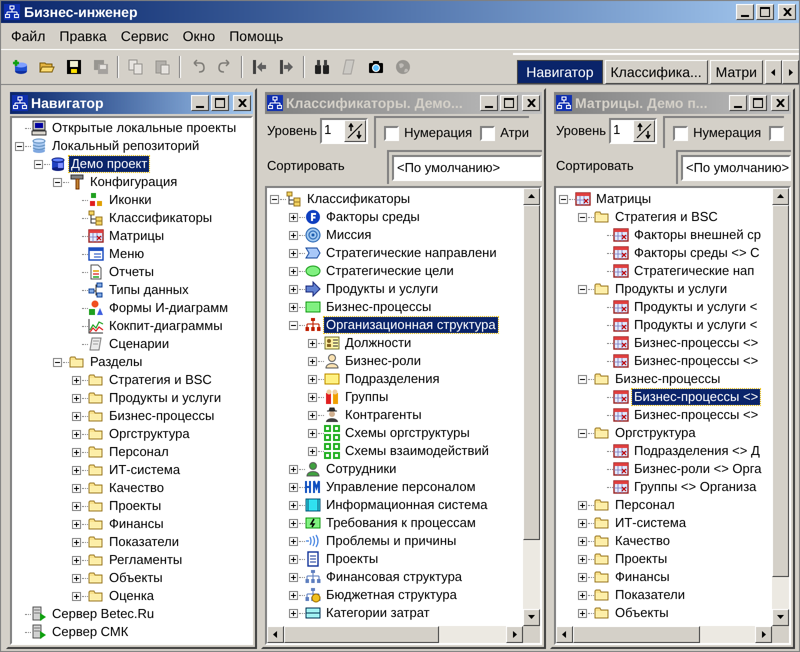 The height and width of the screenshot is (652, 800). What do you see at coordinates (349, 235) in the screenshot?
I see `tree-item: Миссия` at bounding box center [349, 235].